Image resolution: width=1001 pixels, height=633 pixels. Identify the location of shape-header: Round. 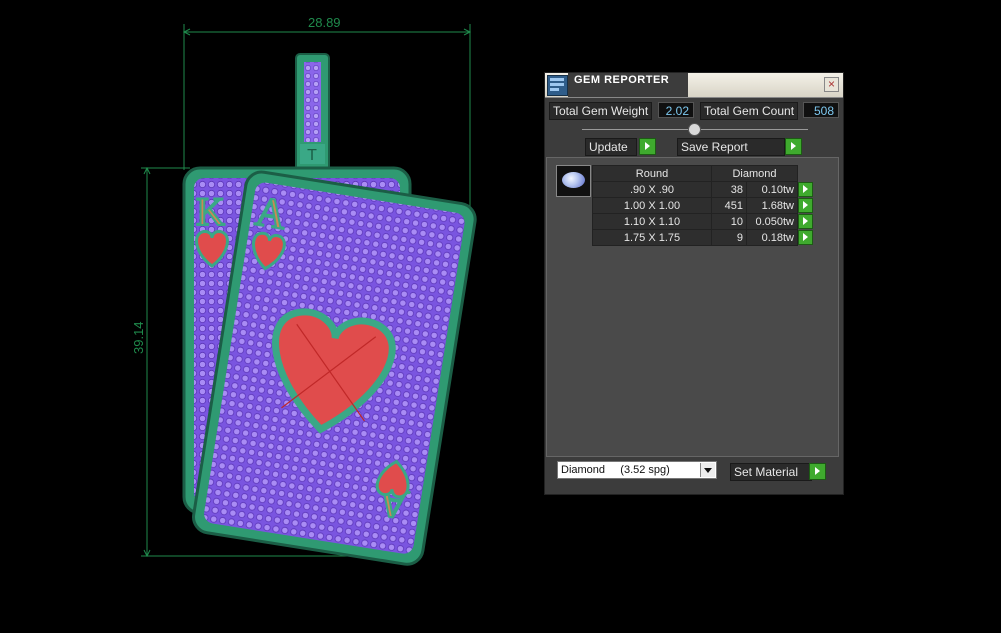
(652, 173).